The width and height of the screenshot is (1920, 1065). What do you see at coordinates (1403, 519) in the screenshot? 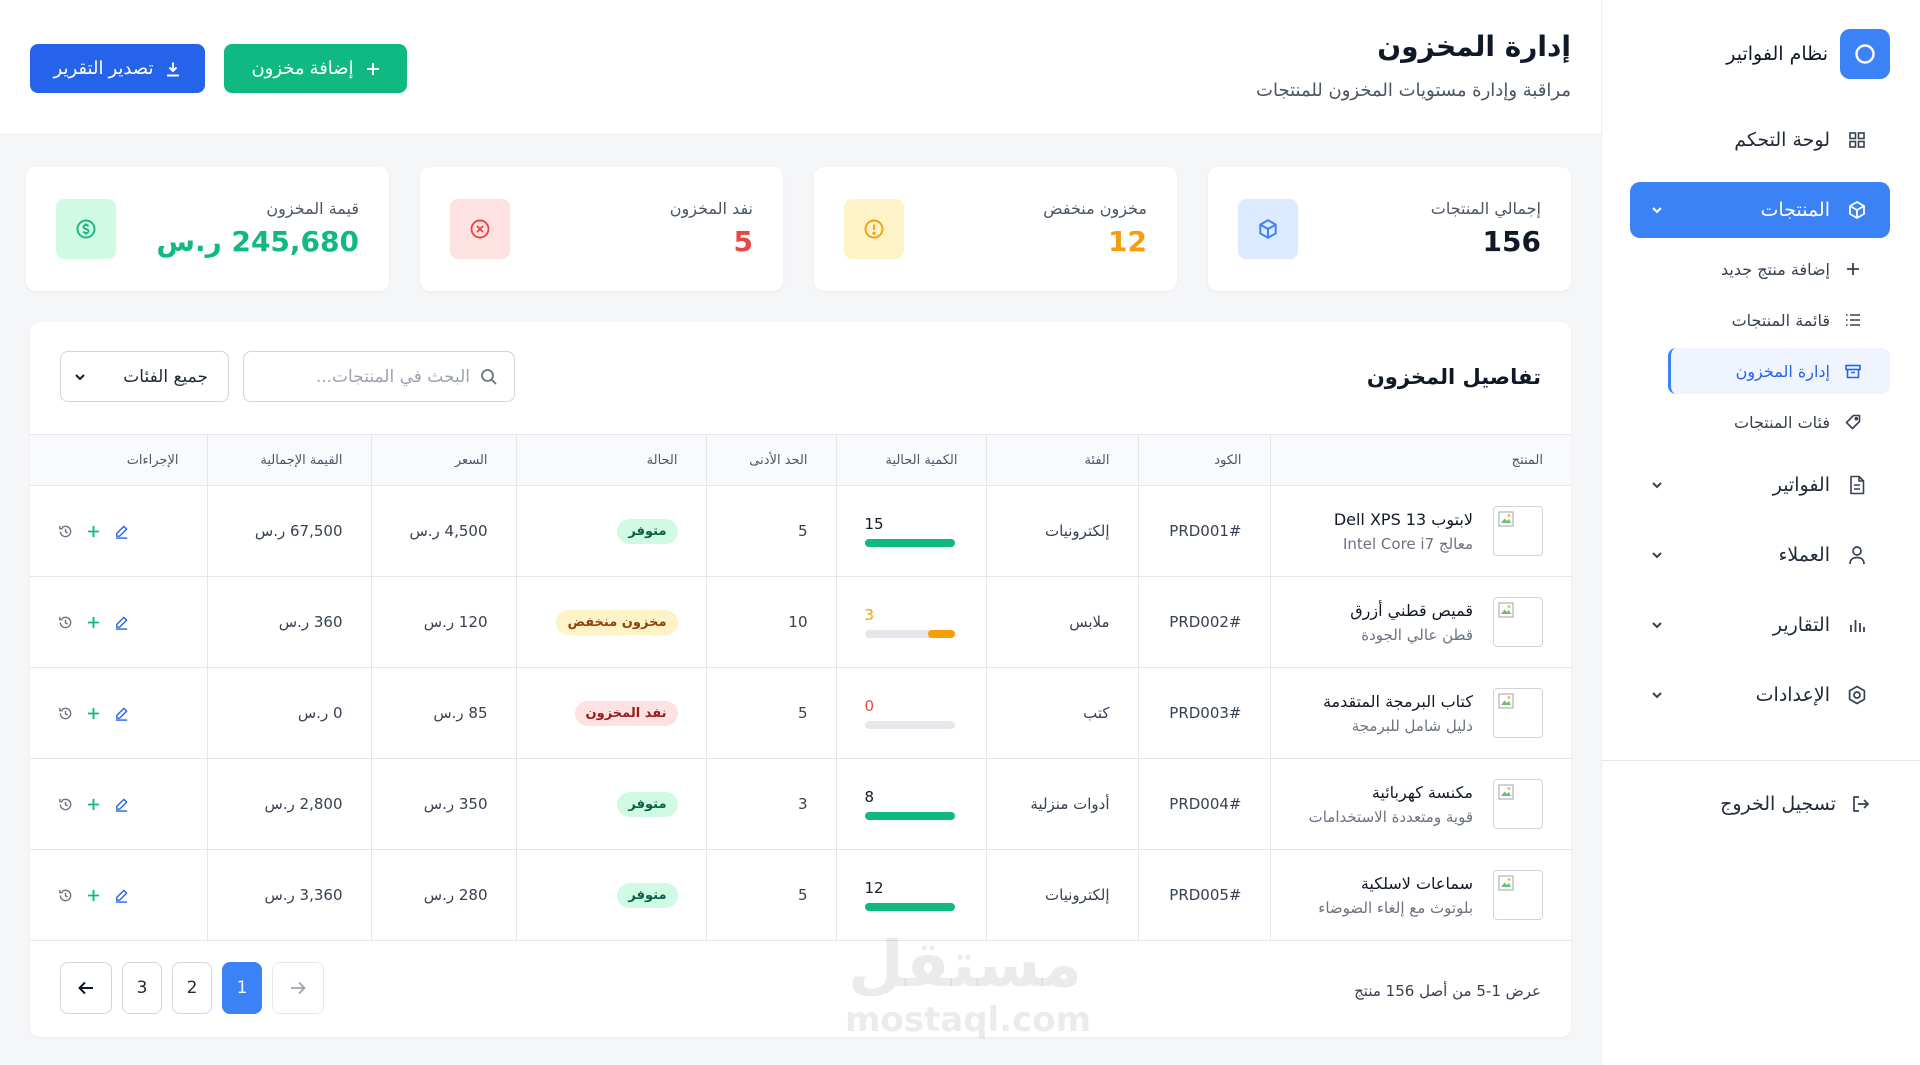
I see `product-name: لابتوب Dell XPS 13` at bounding box center [1403, 519].